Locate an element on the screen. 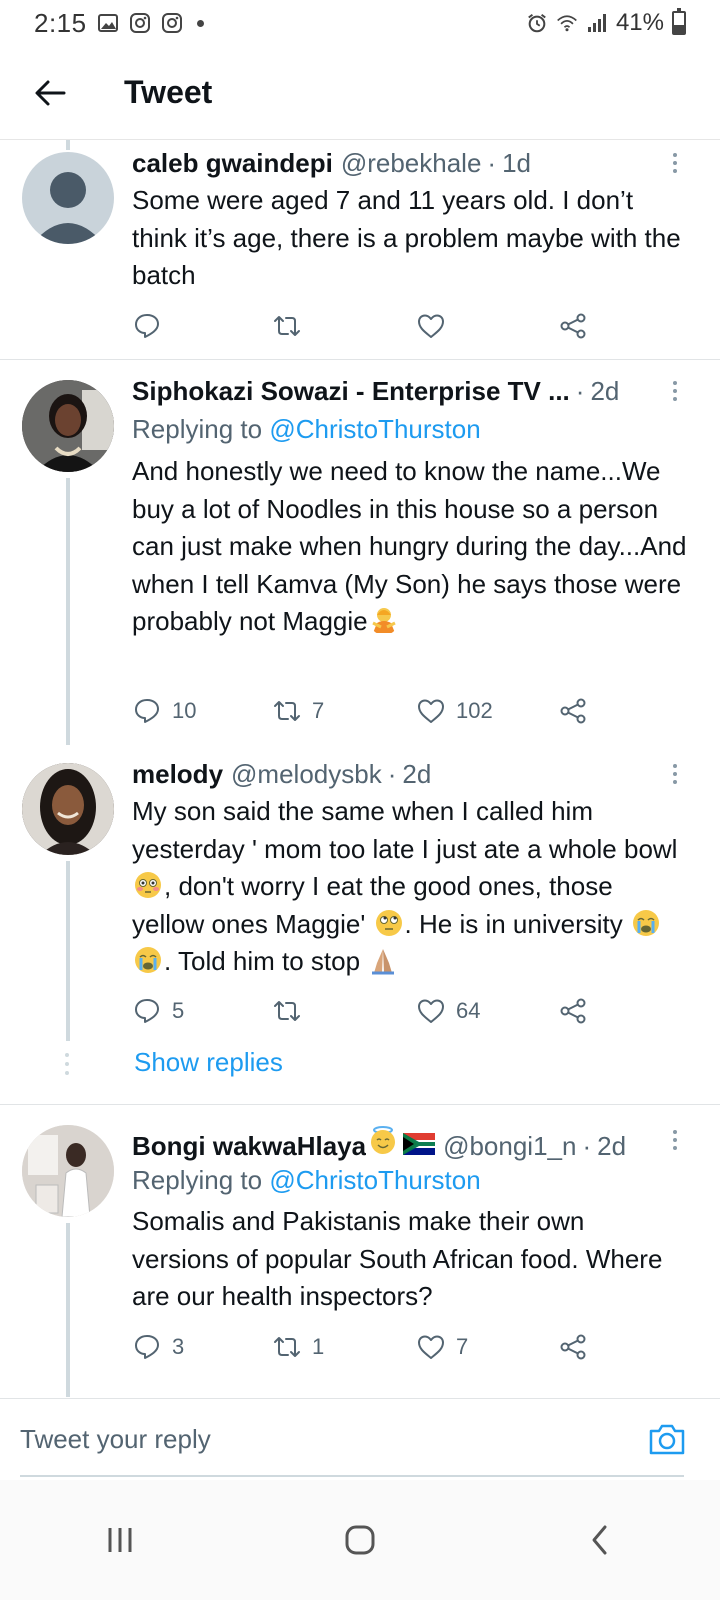 The width and height of the screenshot is (720, 1600). like-button: 7 is located at coordinates (442, 1347).